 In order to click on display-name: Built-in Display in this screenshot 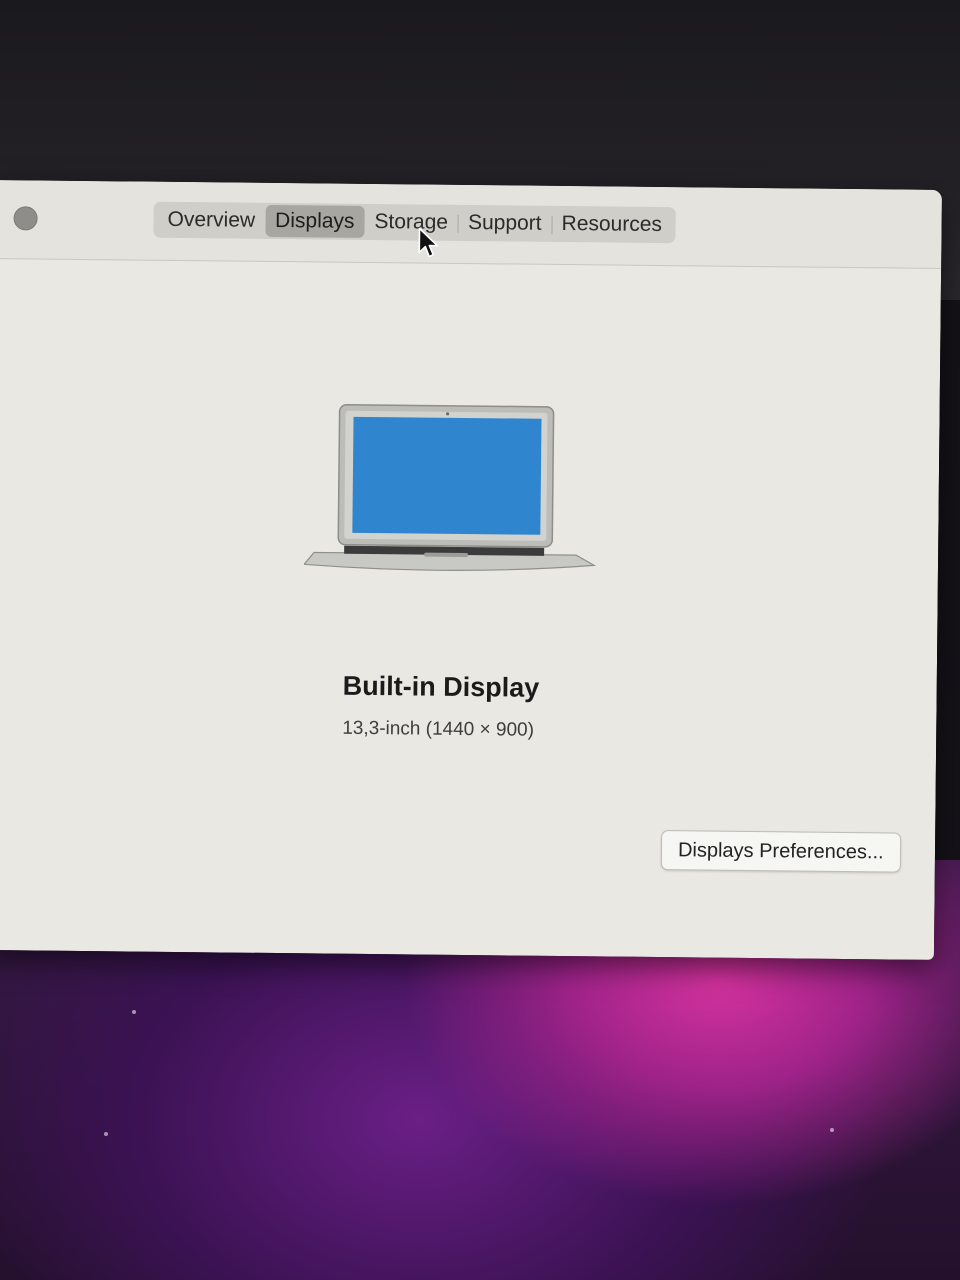, I will do `click(441, 686)`.